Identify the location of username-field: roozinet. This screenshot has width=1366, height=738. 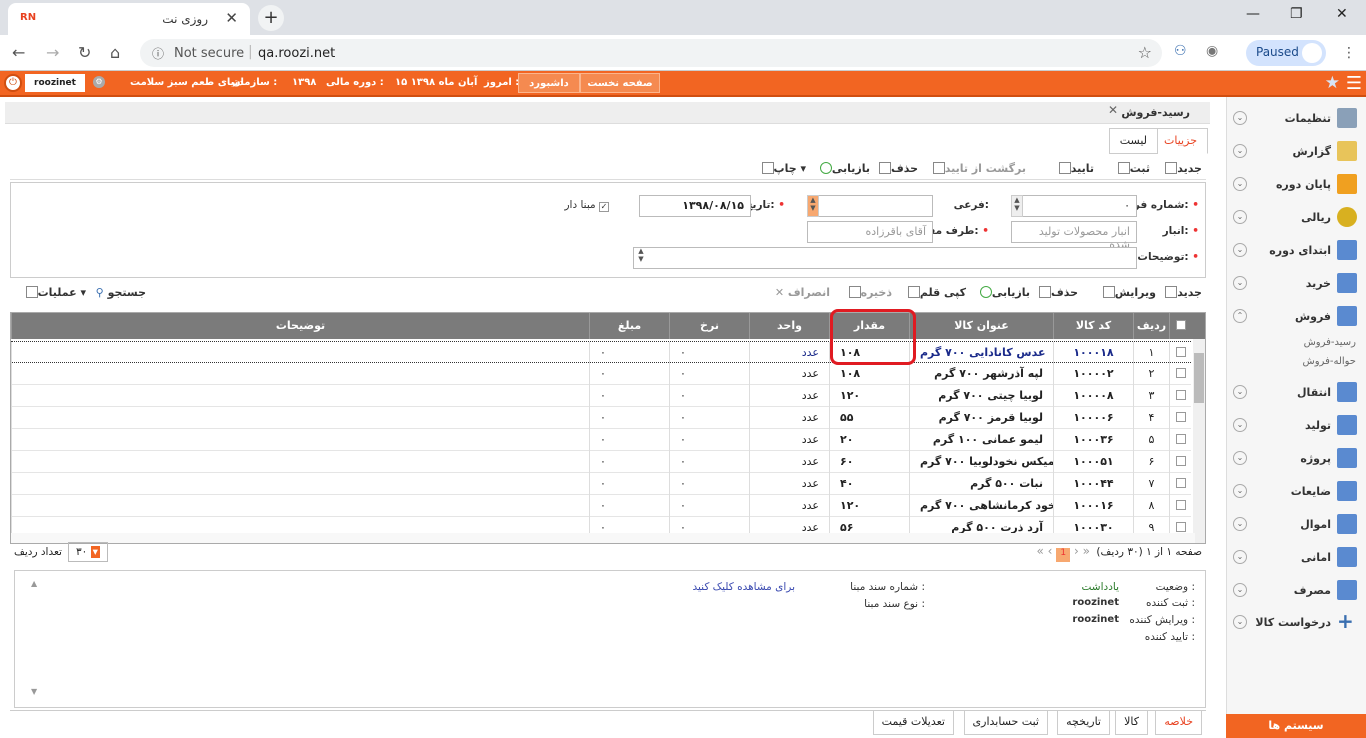
(55, 83).